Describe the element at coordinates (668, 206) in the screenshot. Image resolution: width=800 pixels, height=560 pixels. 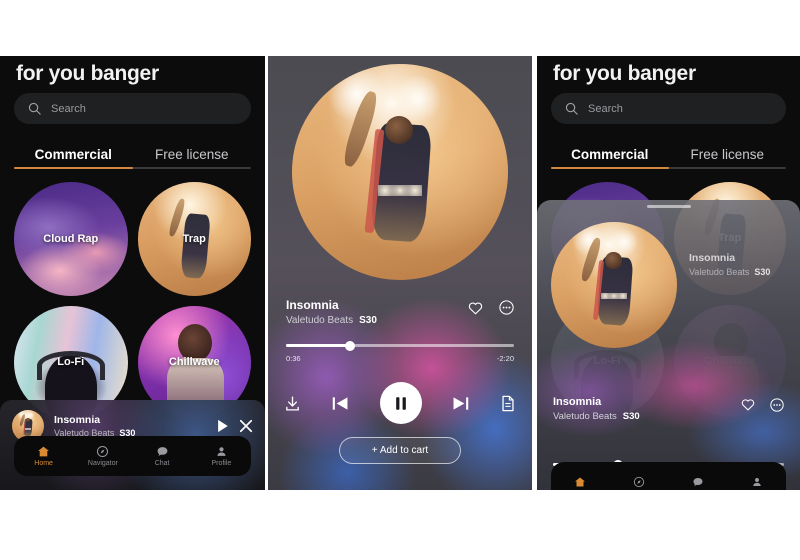
I see `sheet-drag-handle` at that location.